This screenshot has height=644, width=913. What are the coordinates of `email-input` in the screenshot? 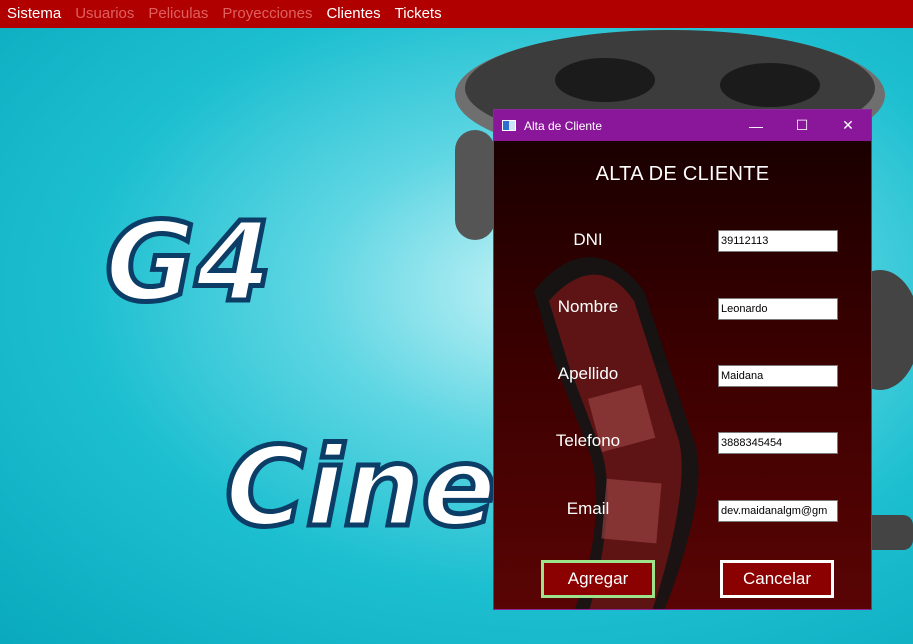 It's located at (778, 511).